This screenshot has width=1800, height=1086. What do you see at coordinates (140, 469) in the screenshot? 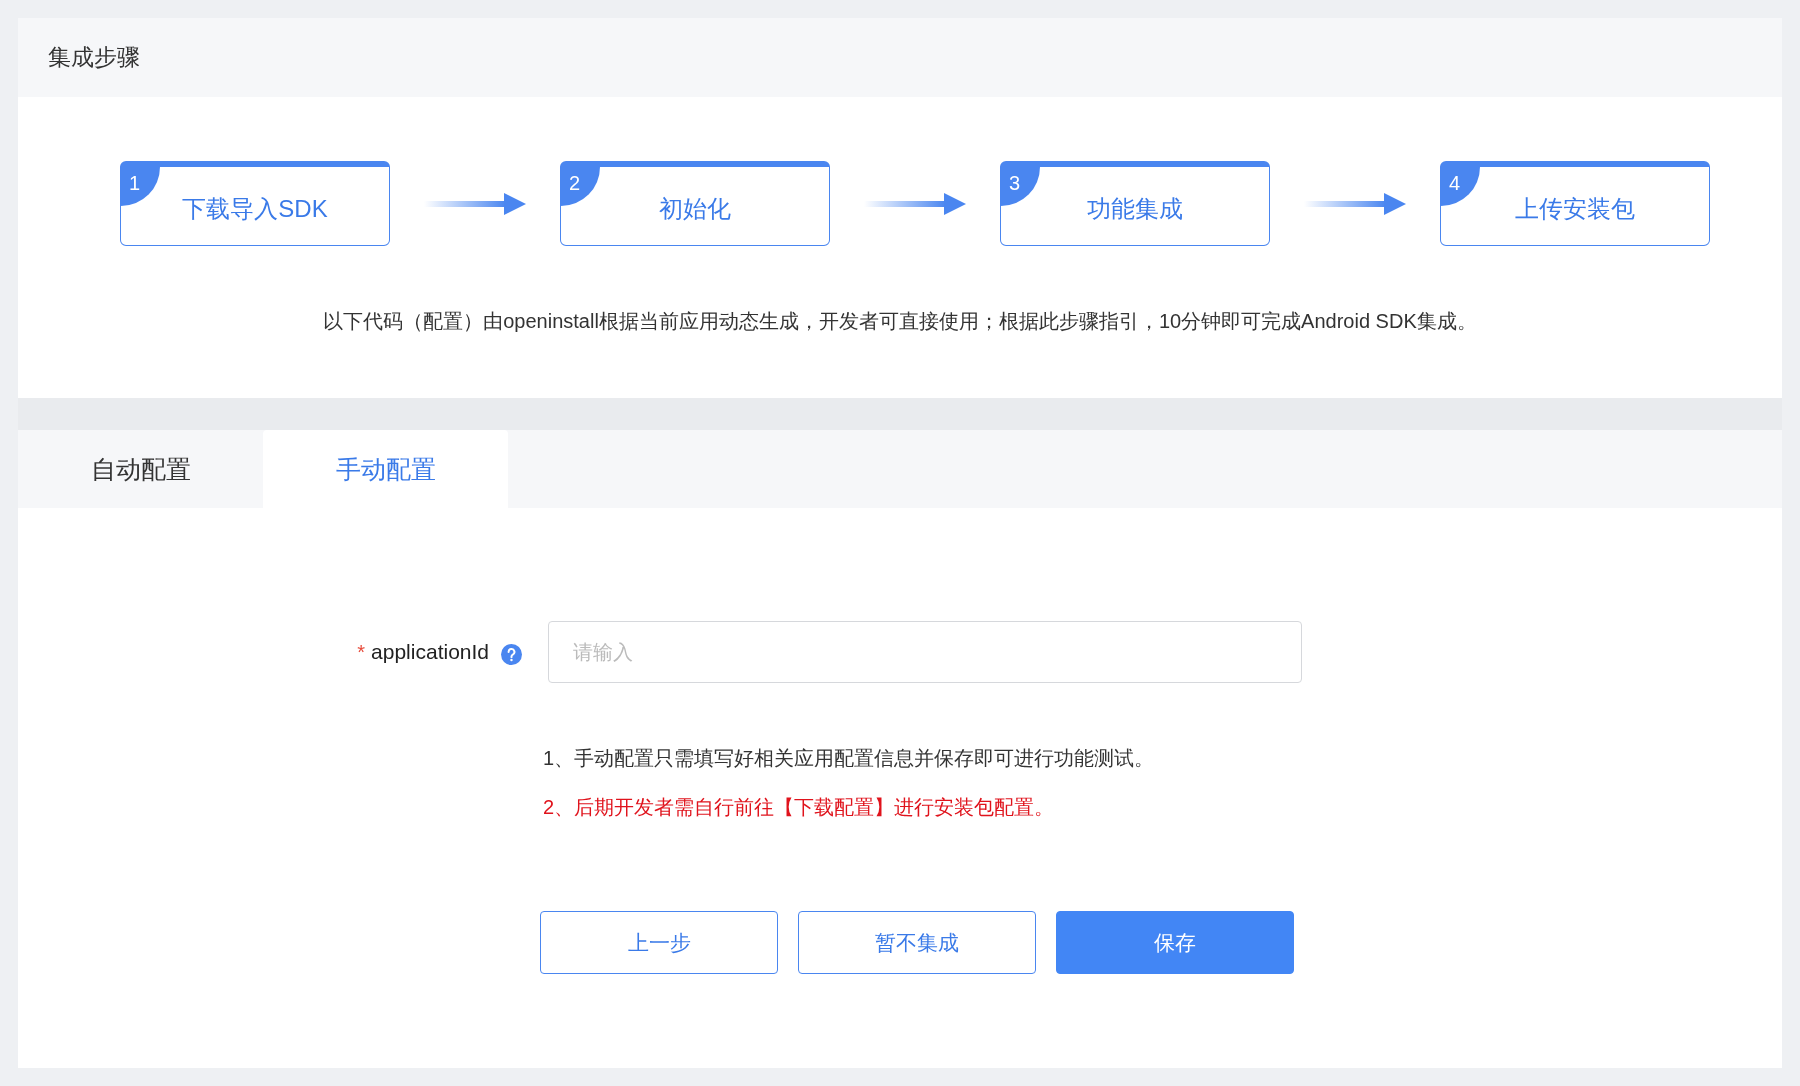
I see `tab: 自动配置` at bounding box center [140, 469].